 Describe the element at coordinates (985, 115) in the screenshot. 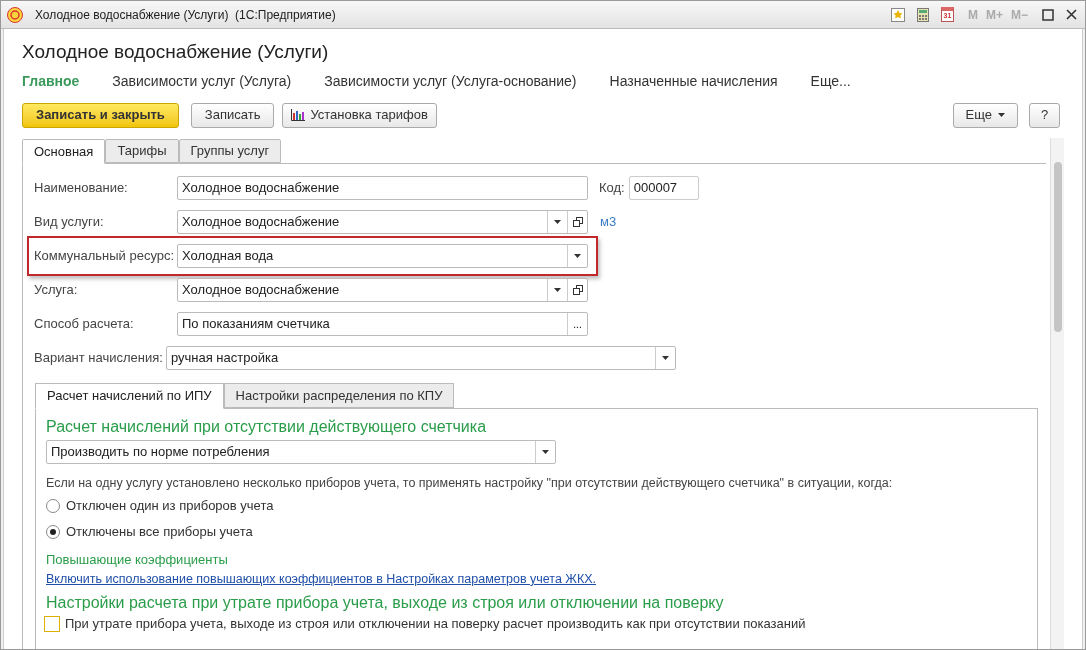

I see `more-button: Еще` at that location.